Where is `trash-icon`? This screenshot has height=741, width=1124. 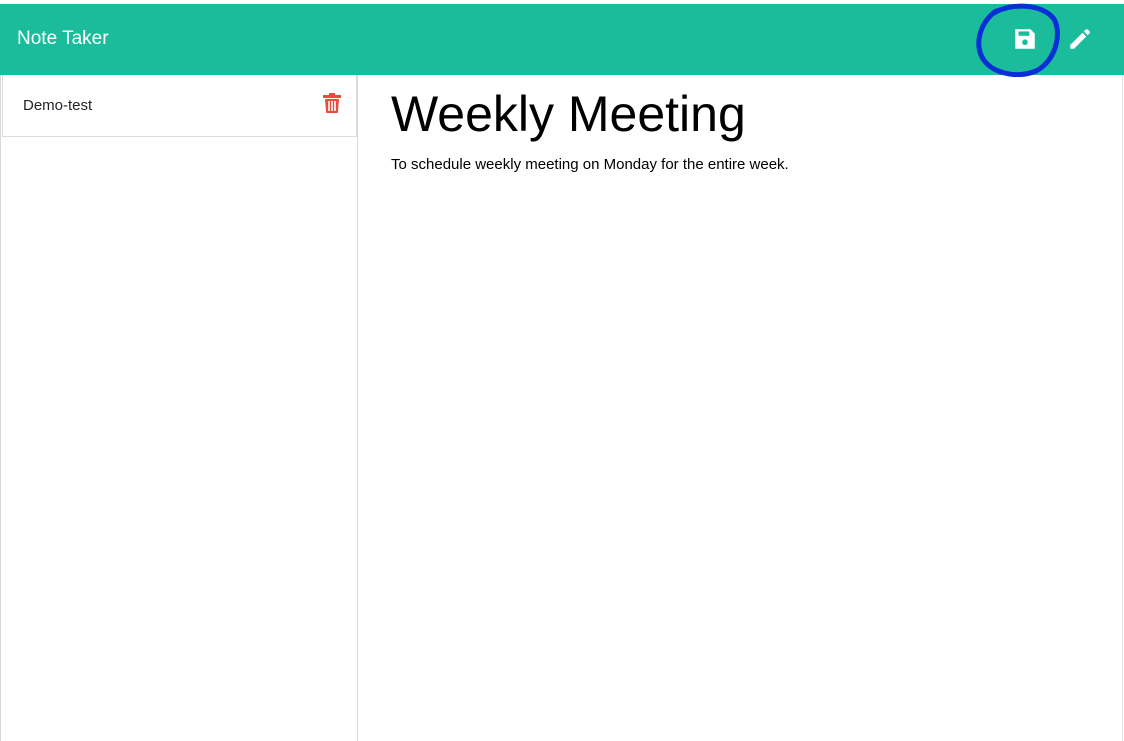
trash-icon is located at coordinates (332, 103).